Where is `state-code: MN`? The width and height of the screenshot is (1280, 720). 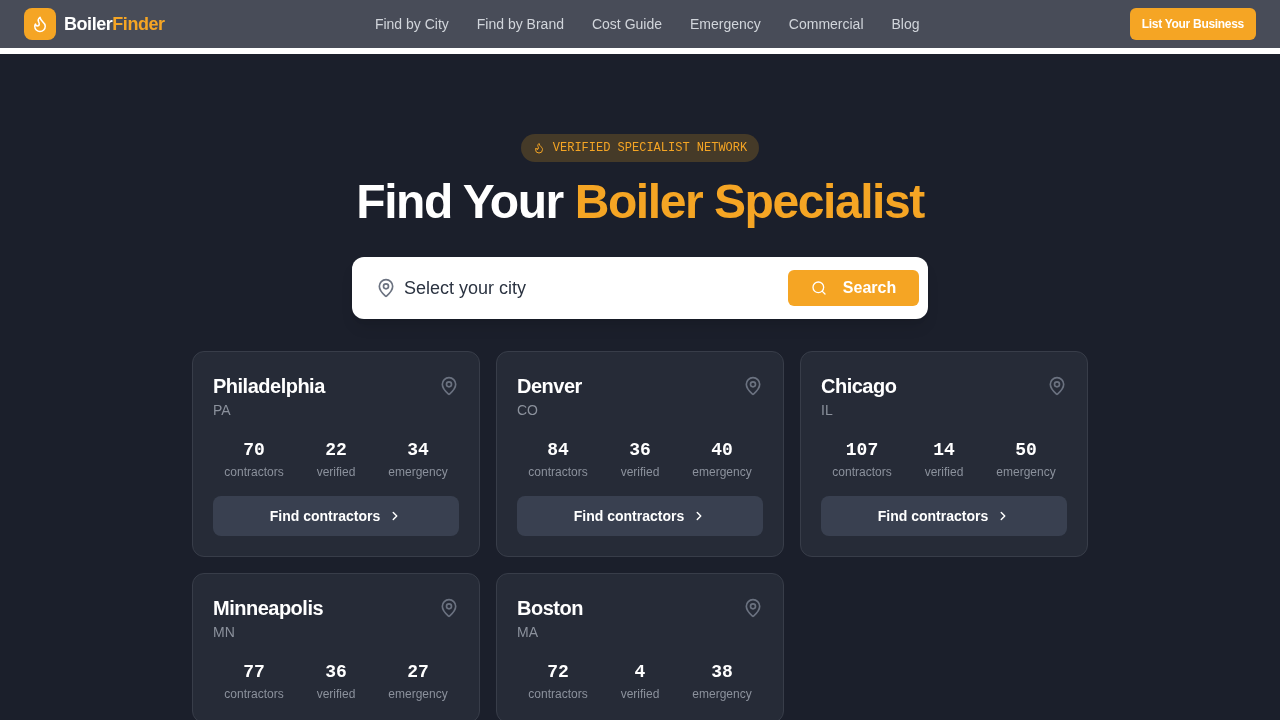
state-code: MN is located at coordinates (224, 632).